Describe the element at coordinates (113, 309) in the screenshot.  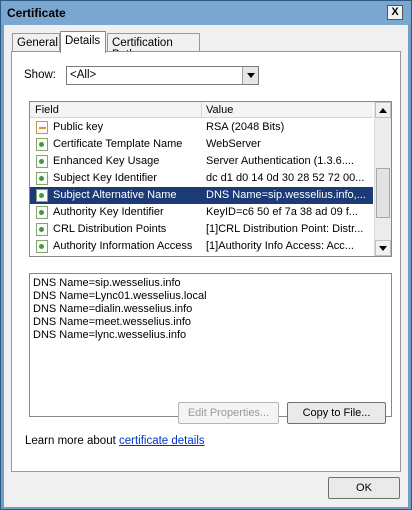
I see `details-line: DNS Name=dialin.wesselius.info` at that location.